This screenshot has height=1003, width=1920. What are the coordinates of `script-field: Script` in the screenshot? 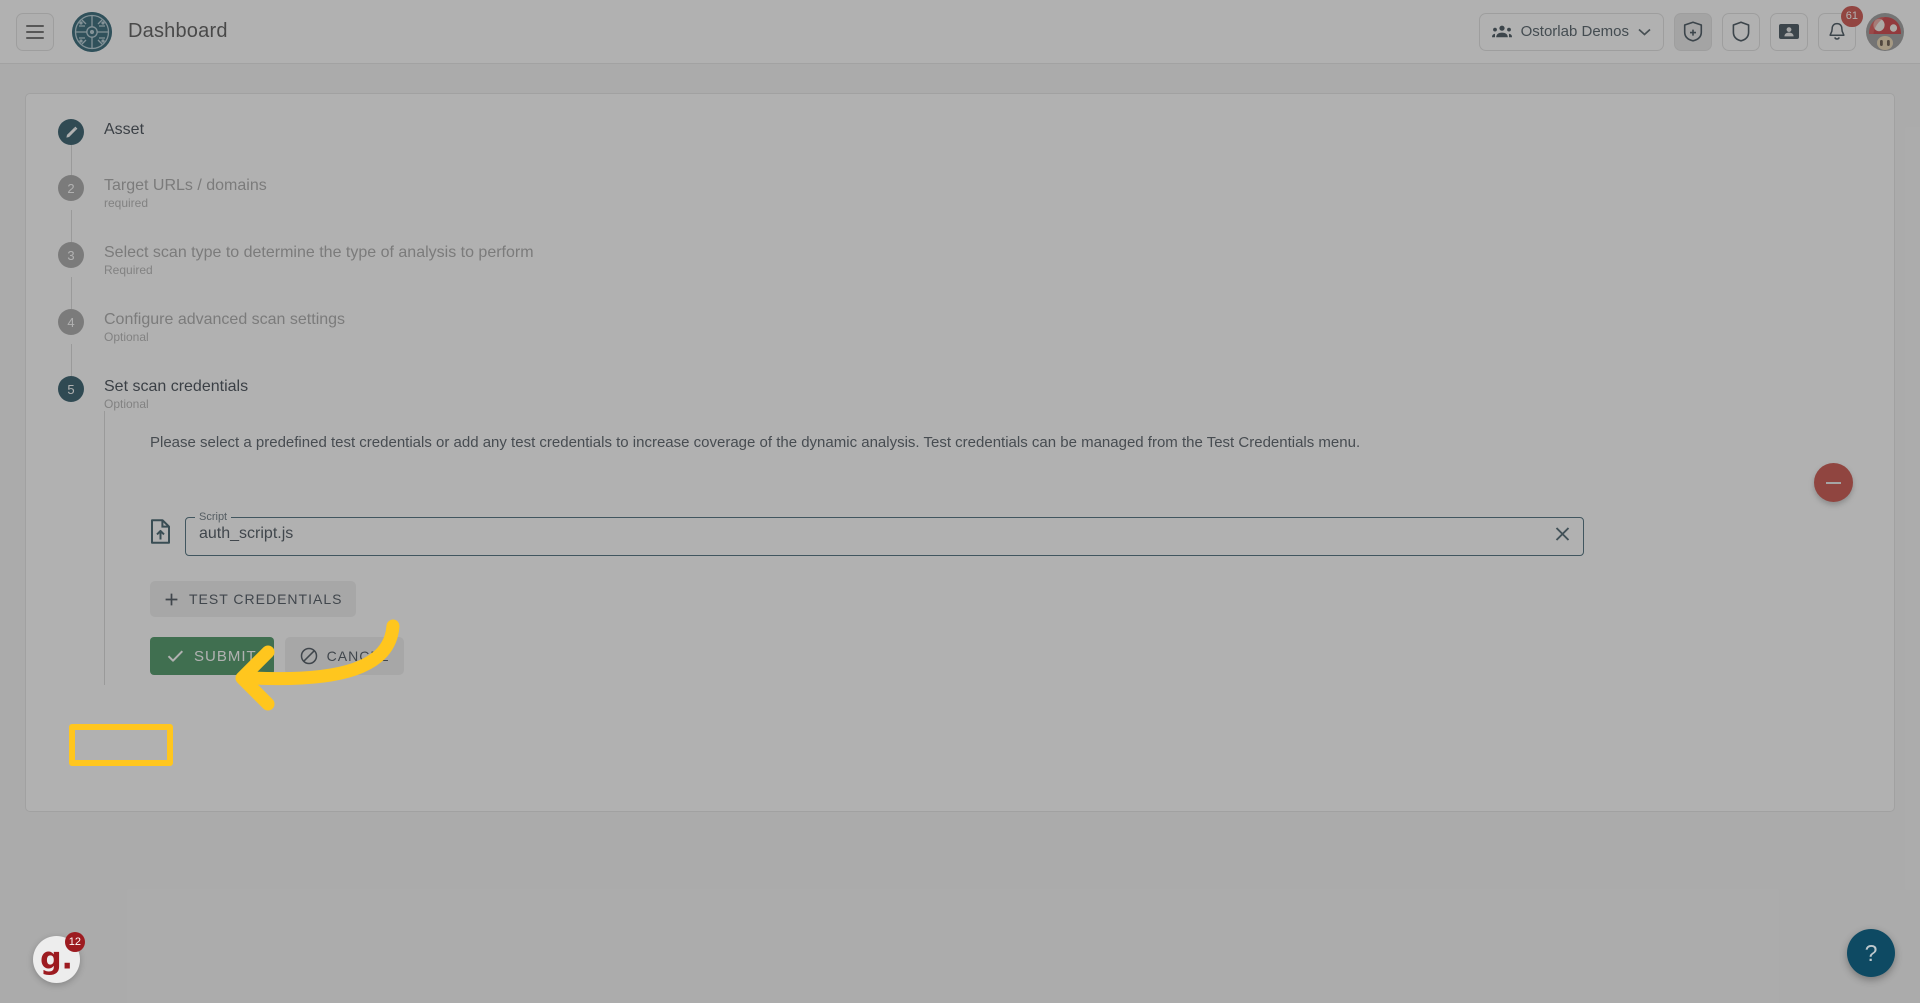 It's located at (884, 534).